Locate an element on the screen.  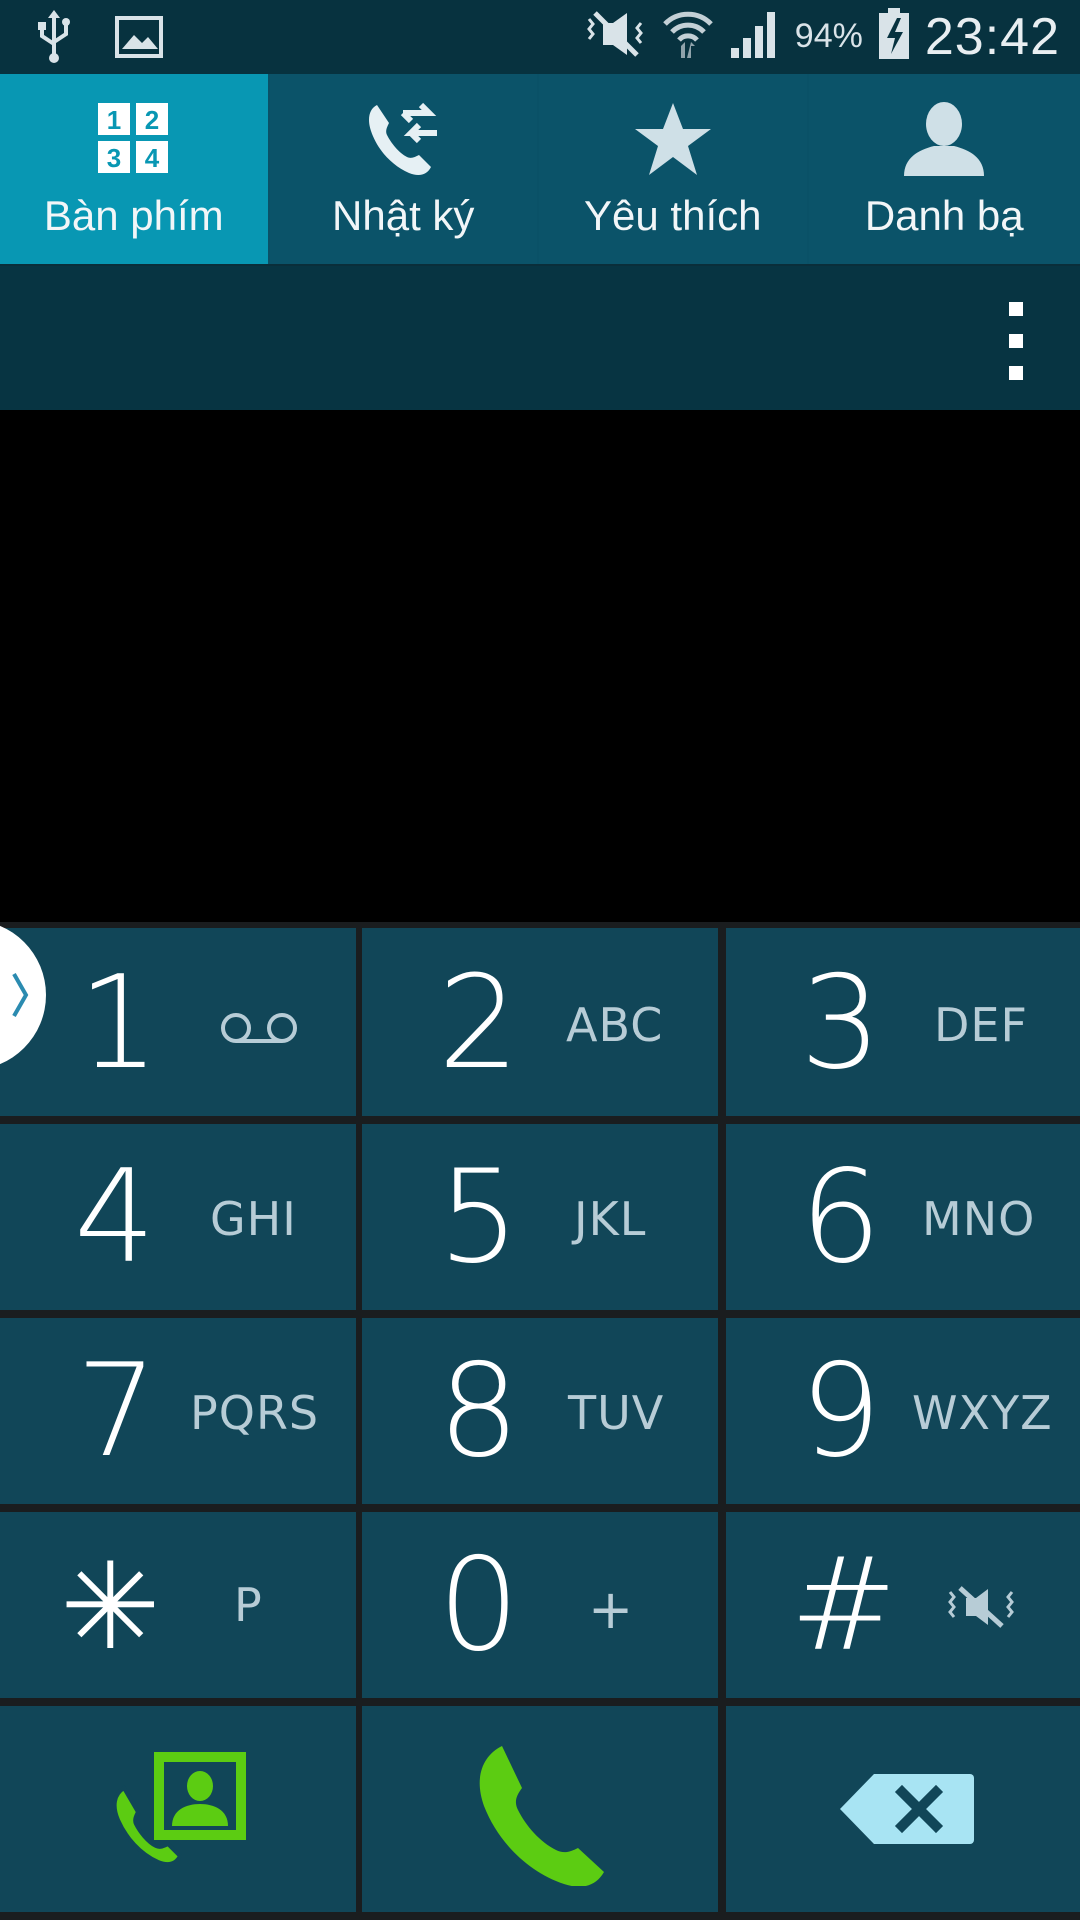
tab-label: Nhật ký is located at coordinates (403, 215).